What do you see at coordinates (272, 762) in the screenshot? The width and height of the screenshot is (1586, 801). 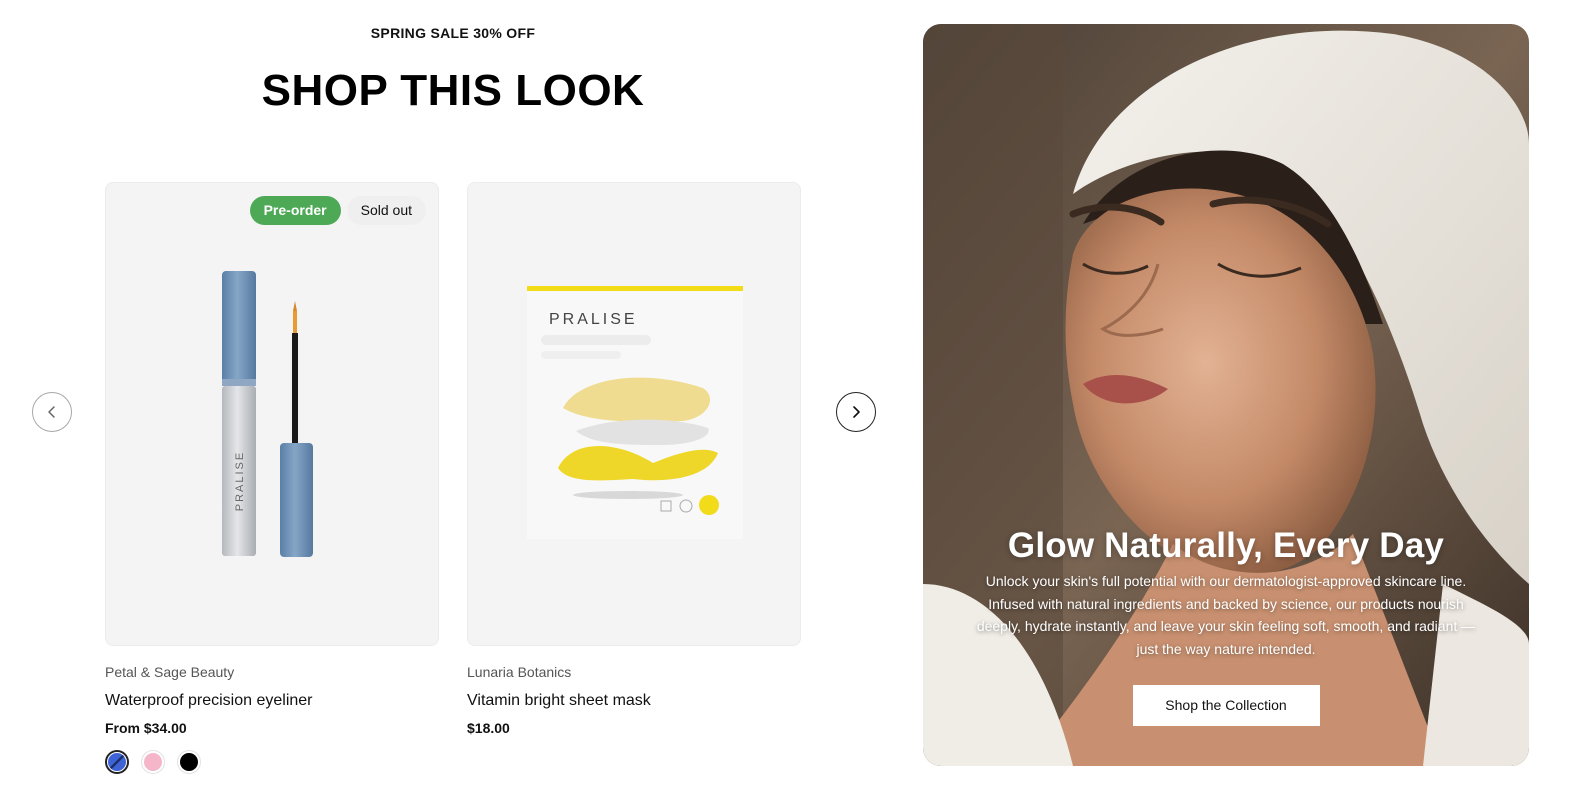 I see `color-swatches` at bounding box center [272, 762].